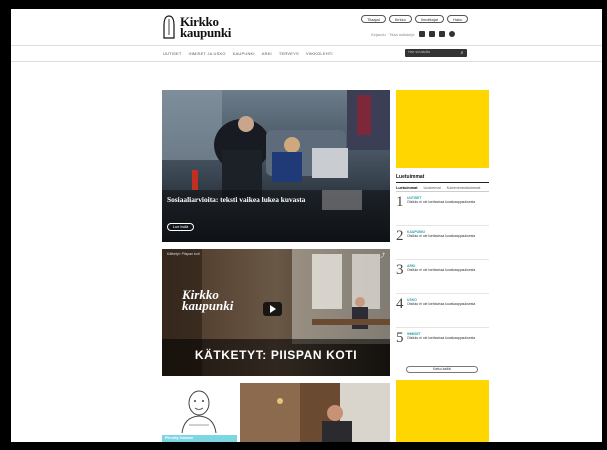 This screenshot has width=607, height=450. What do you see at coordinates (442, 182) in the screenshot?
I see `widget-title-rule` at bounding box center [442, 182].